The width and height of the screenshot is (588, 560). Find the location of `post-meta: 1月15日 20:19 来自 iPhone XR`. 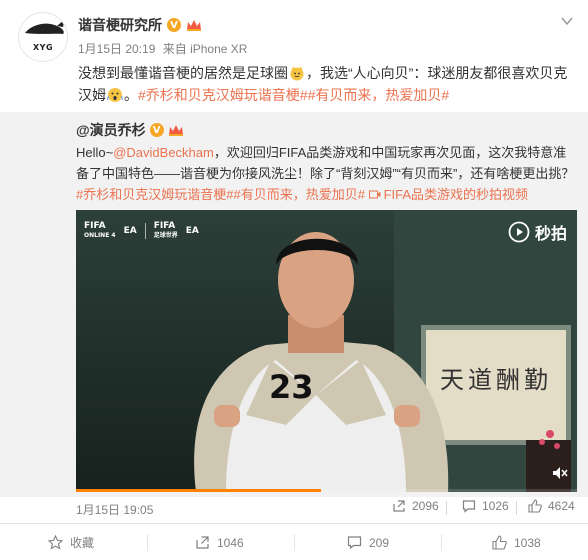

post-meta: 1月15日 20:19 来自 iPhone XR is located at coordinates (164, 48).